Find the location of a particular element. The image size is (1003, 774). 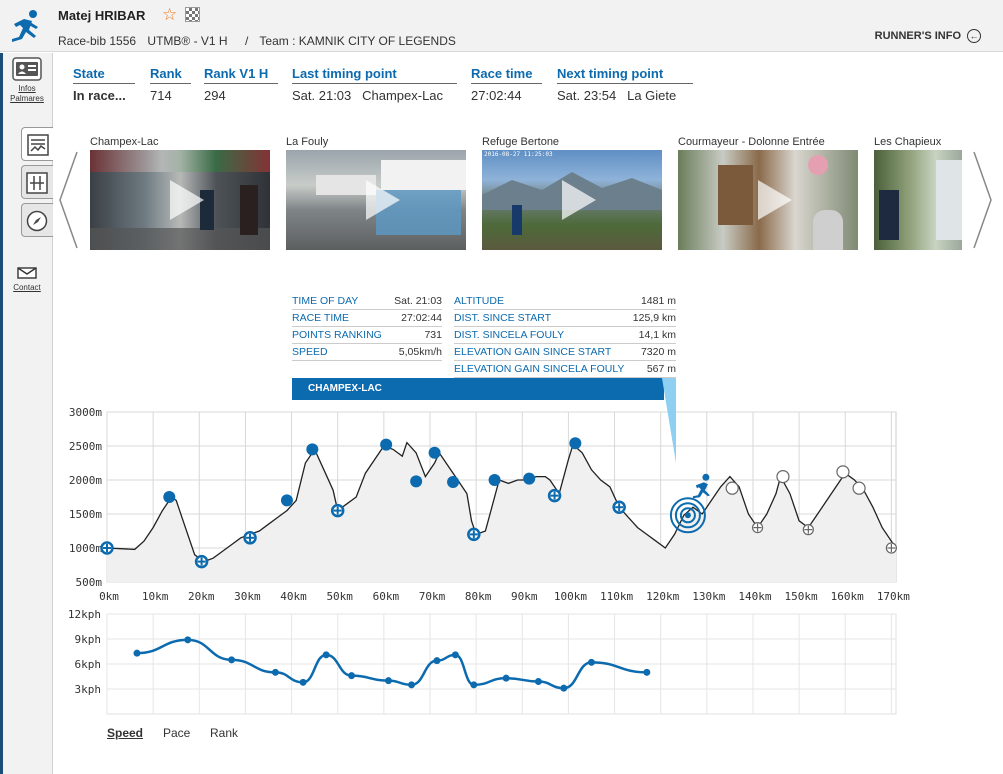

runner-info-button: RUNNER'S INFO ← is located at coordinates (928, 36).